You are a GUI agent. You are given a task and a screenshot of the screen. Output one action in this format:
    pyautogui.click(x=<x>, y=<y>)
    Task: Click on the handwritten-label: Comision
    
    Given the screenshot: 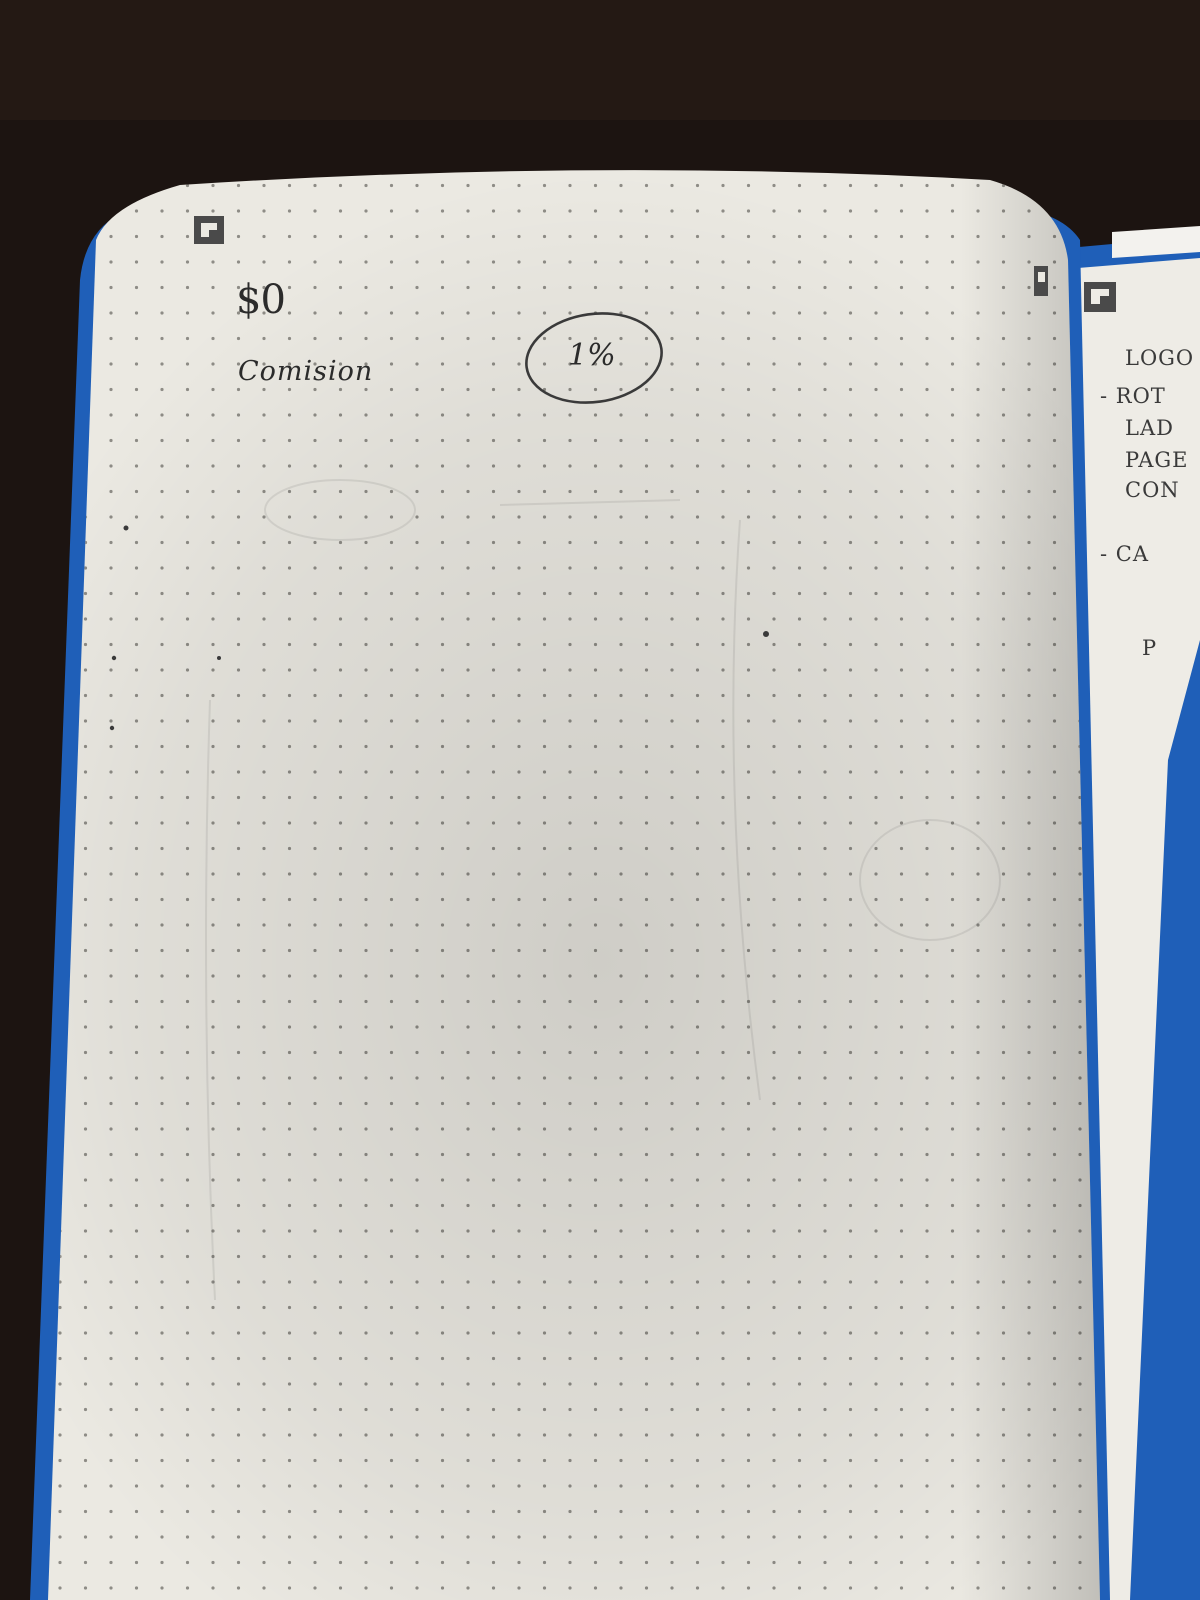 What is the action you would take?
    pyautogui.click(x=306, y=371)
    